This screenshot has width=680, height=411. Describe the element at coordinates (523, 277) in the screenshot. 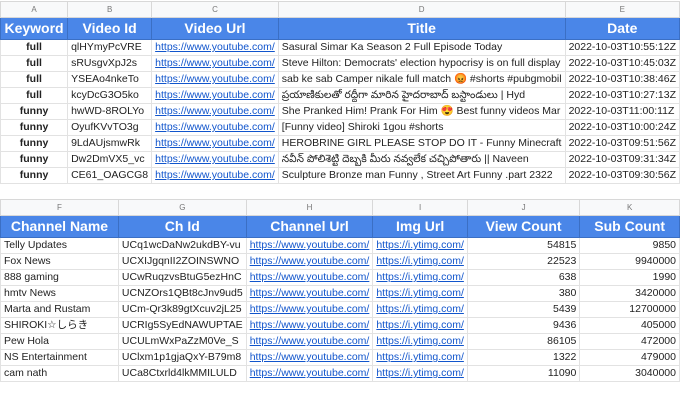

I see `cell: 638` at that location.